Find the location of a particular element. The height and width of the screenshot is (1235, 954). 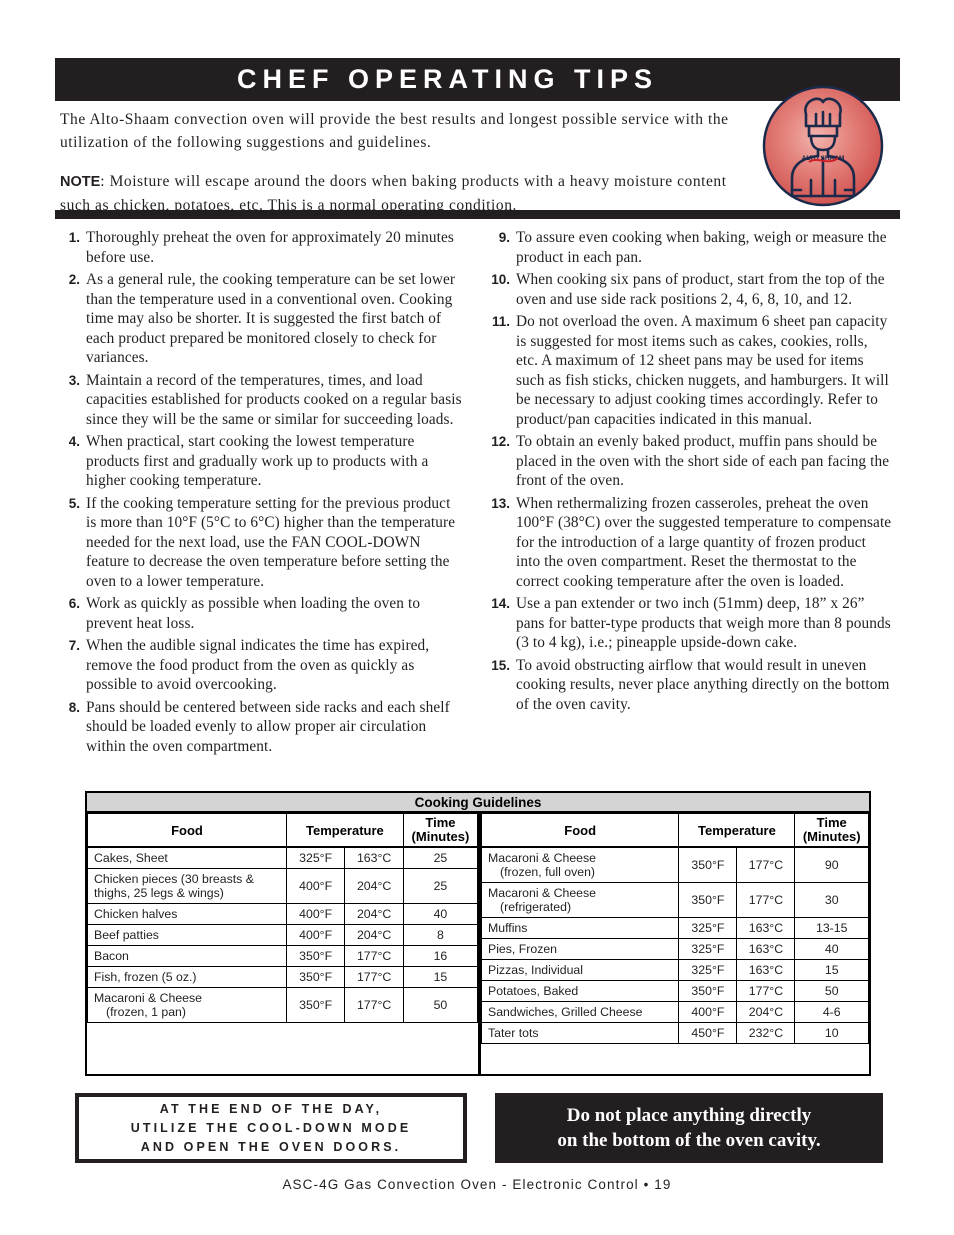

tip-number: 9. is located at coordinates (504, 237).